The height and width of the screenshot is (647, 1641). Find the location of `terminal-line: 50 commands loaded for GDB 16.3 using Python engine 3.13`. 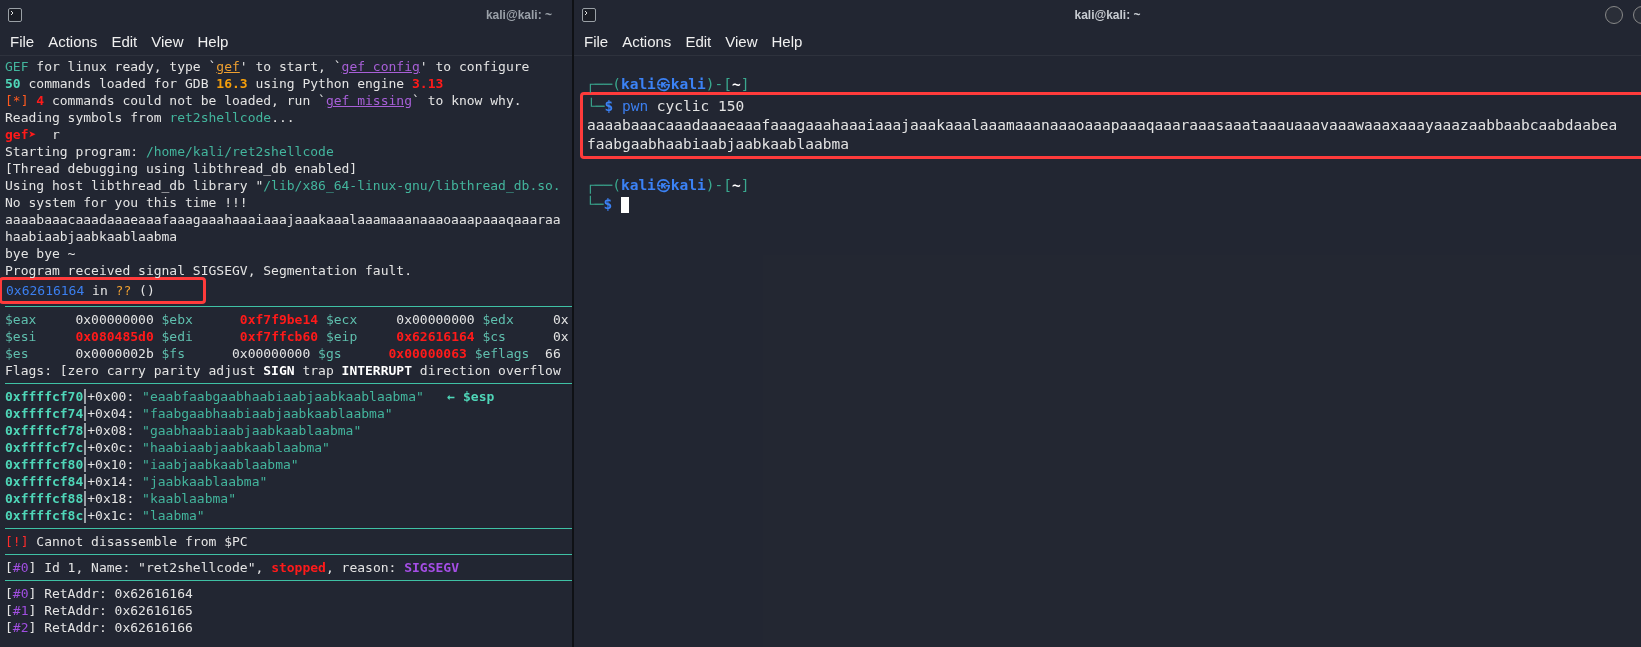

terminal-line: 50 commands loaded for GDB 16.3 using Python engine 3.13 is located at coordinates (225, 83).